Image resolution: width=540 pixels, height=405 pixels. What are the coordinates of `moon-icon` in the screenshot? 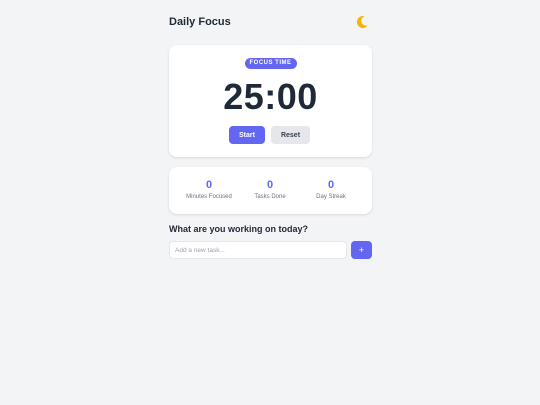 It's located at (362, 21).